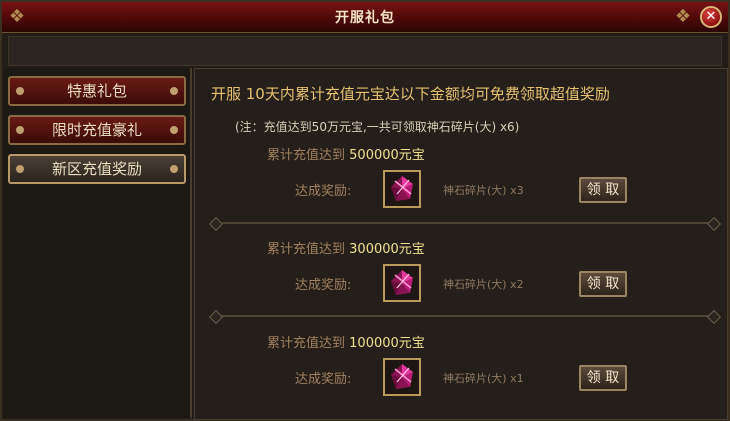 This screenshot has height=421, width=730. I want to click on close-button: ✕, so click(711, 17).